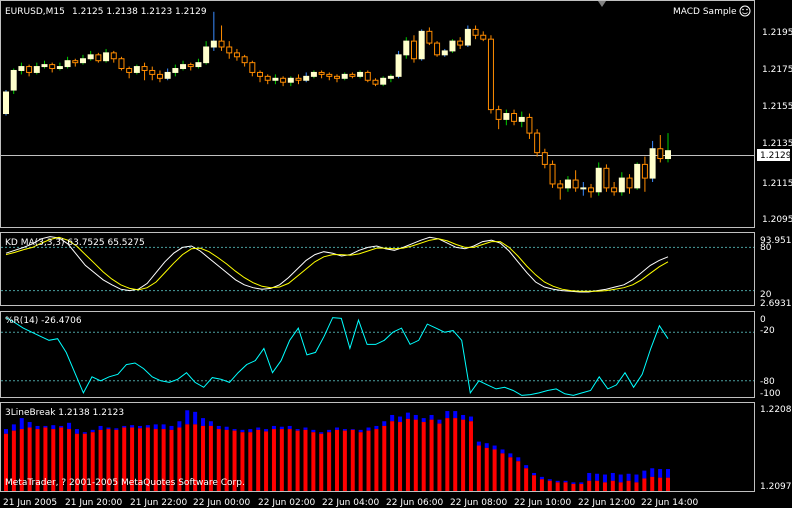 The image size is (792, 508). What do you see at coordinates (75, 243) in the screenshot?
I see `stoch-label: KD MA(3,3,3) 63.7525 65.5275` at bounding box center [75, 243].